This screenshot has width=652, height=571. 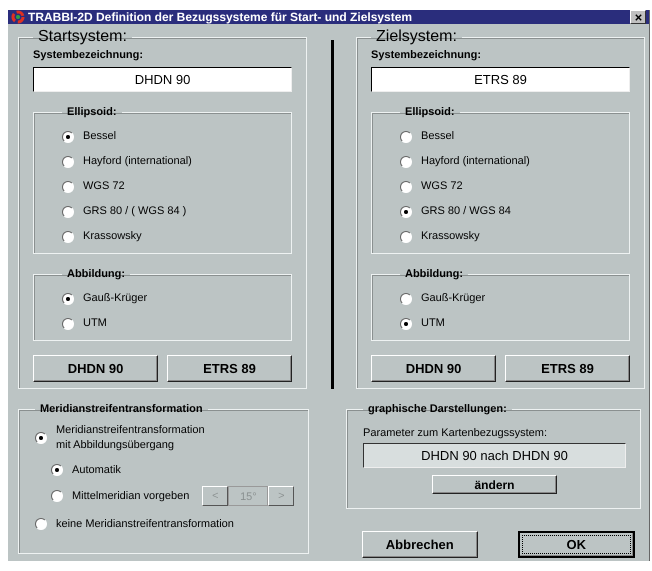 What do you see at coordinates (145, 524) in the screenshot?
I see `radio-label: keine Meridianstreifentransformation` at bounding box center [145, 524].